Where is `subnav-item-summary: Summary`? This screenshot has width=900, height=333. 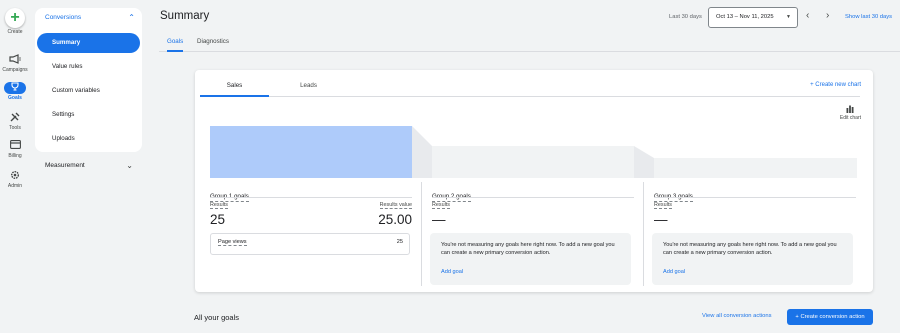 subnav-item-summary: Summary is located at coordinates (88, 43).